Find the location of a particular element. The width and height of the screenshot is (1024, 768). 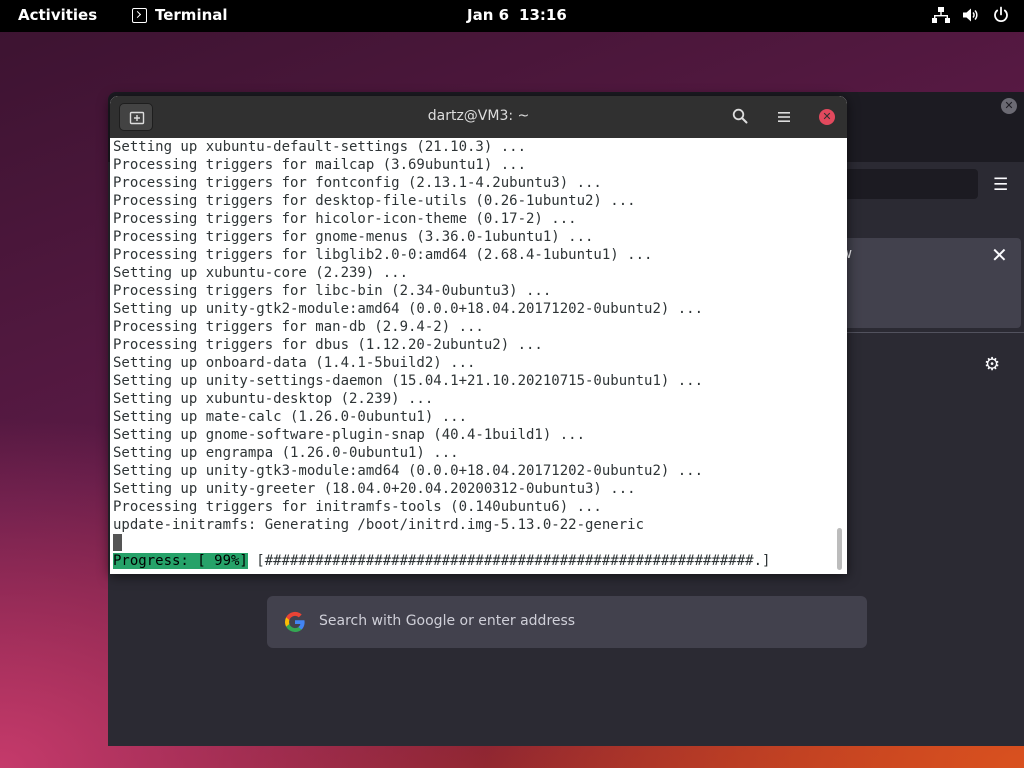

close-icon: ✕ is located at coordinates (827, 117).